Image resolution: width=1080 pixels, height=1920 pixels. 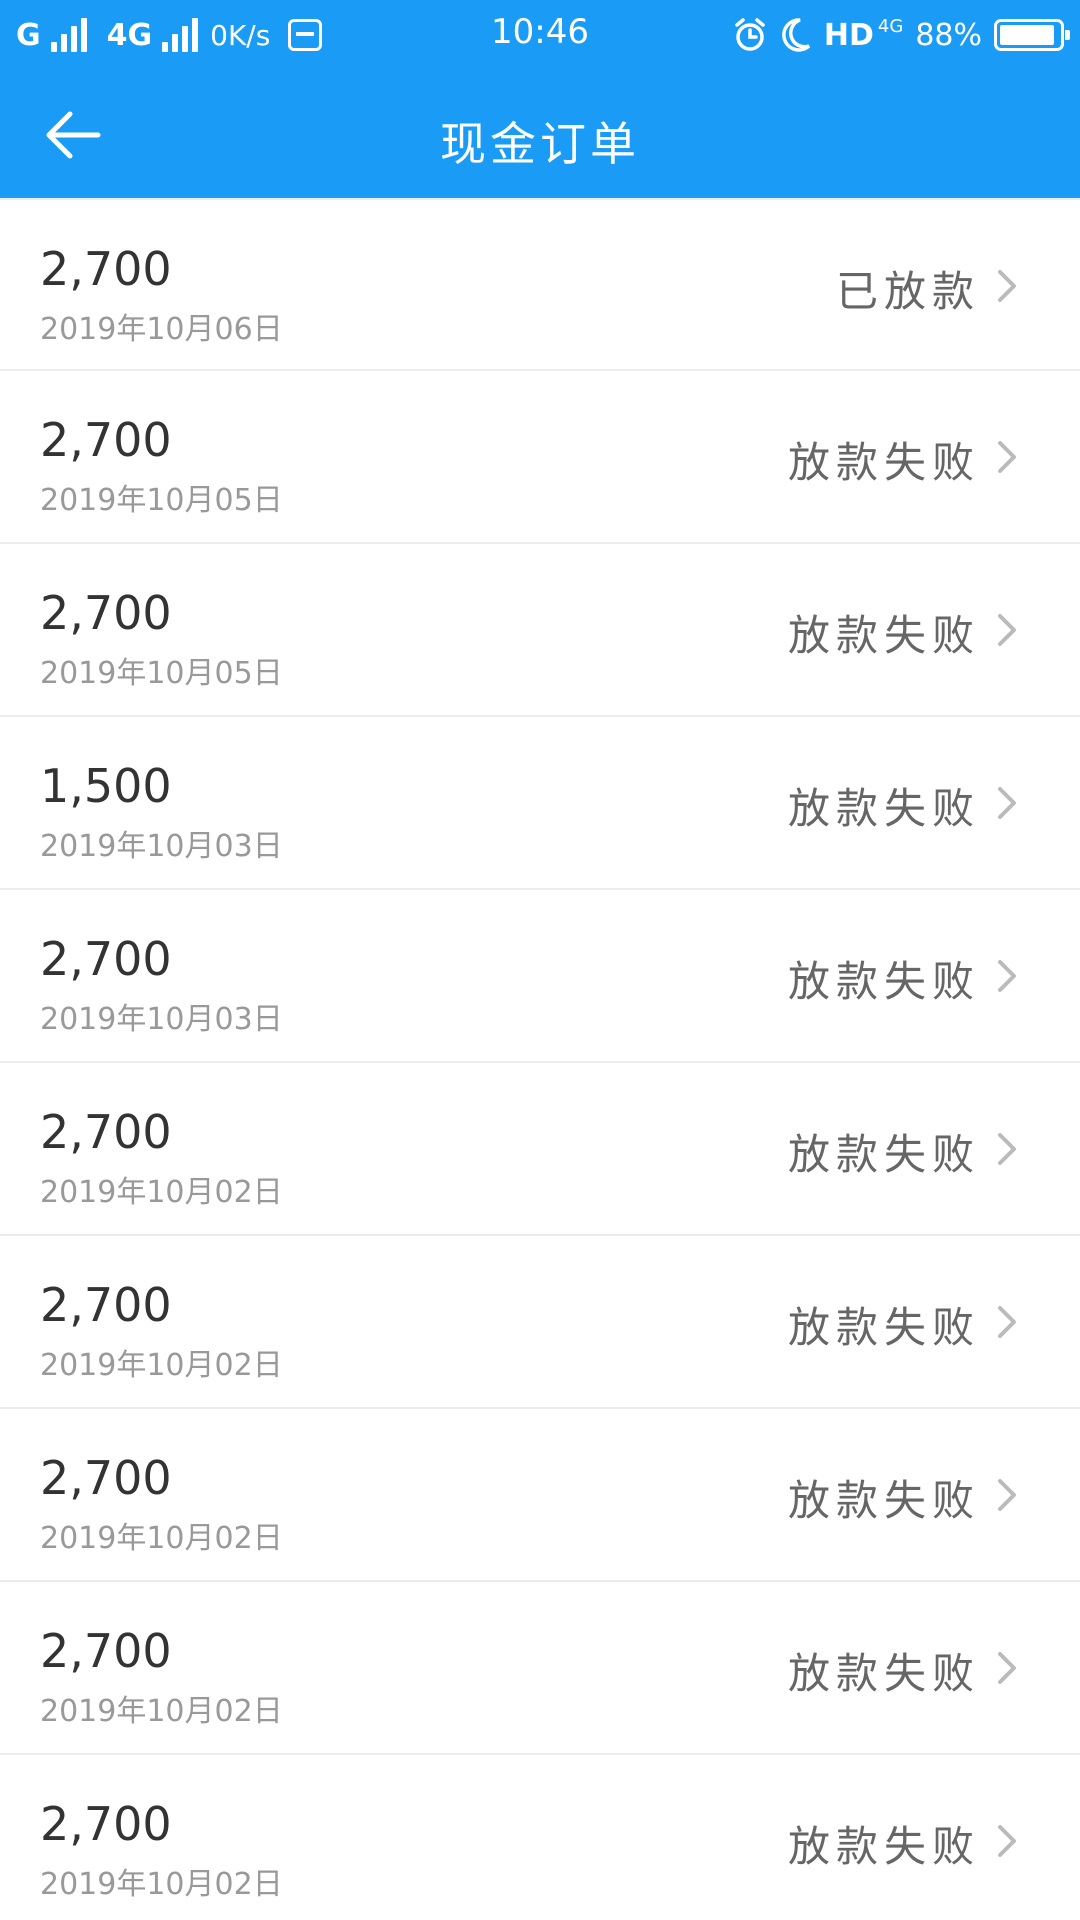 I want to click on order-amount: 1,500, so click(x=106, y=786).